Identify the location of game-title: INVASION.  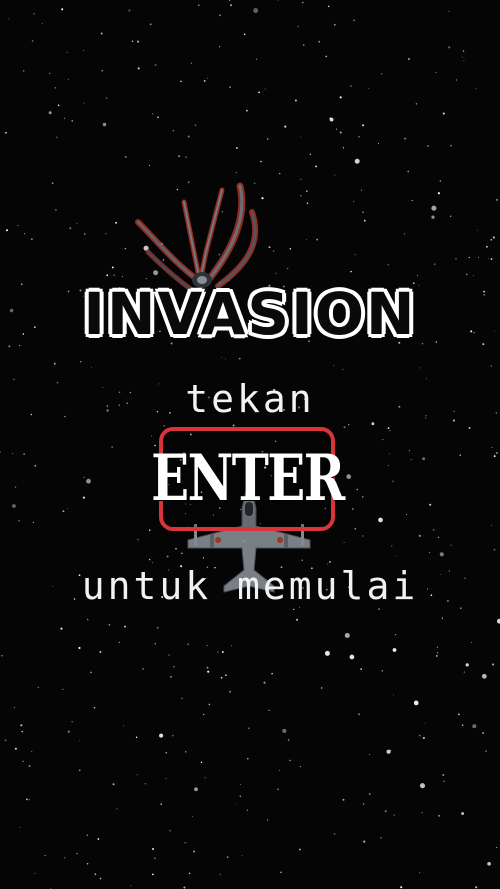
(250, 314).